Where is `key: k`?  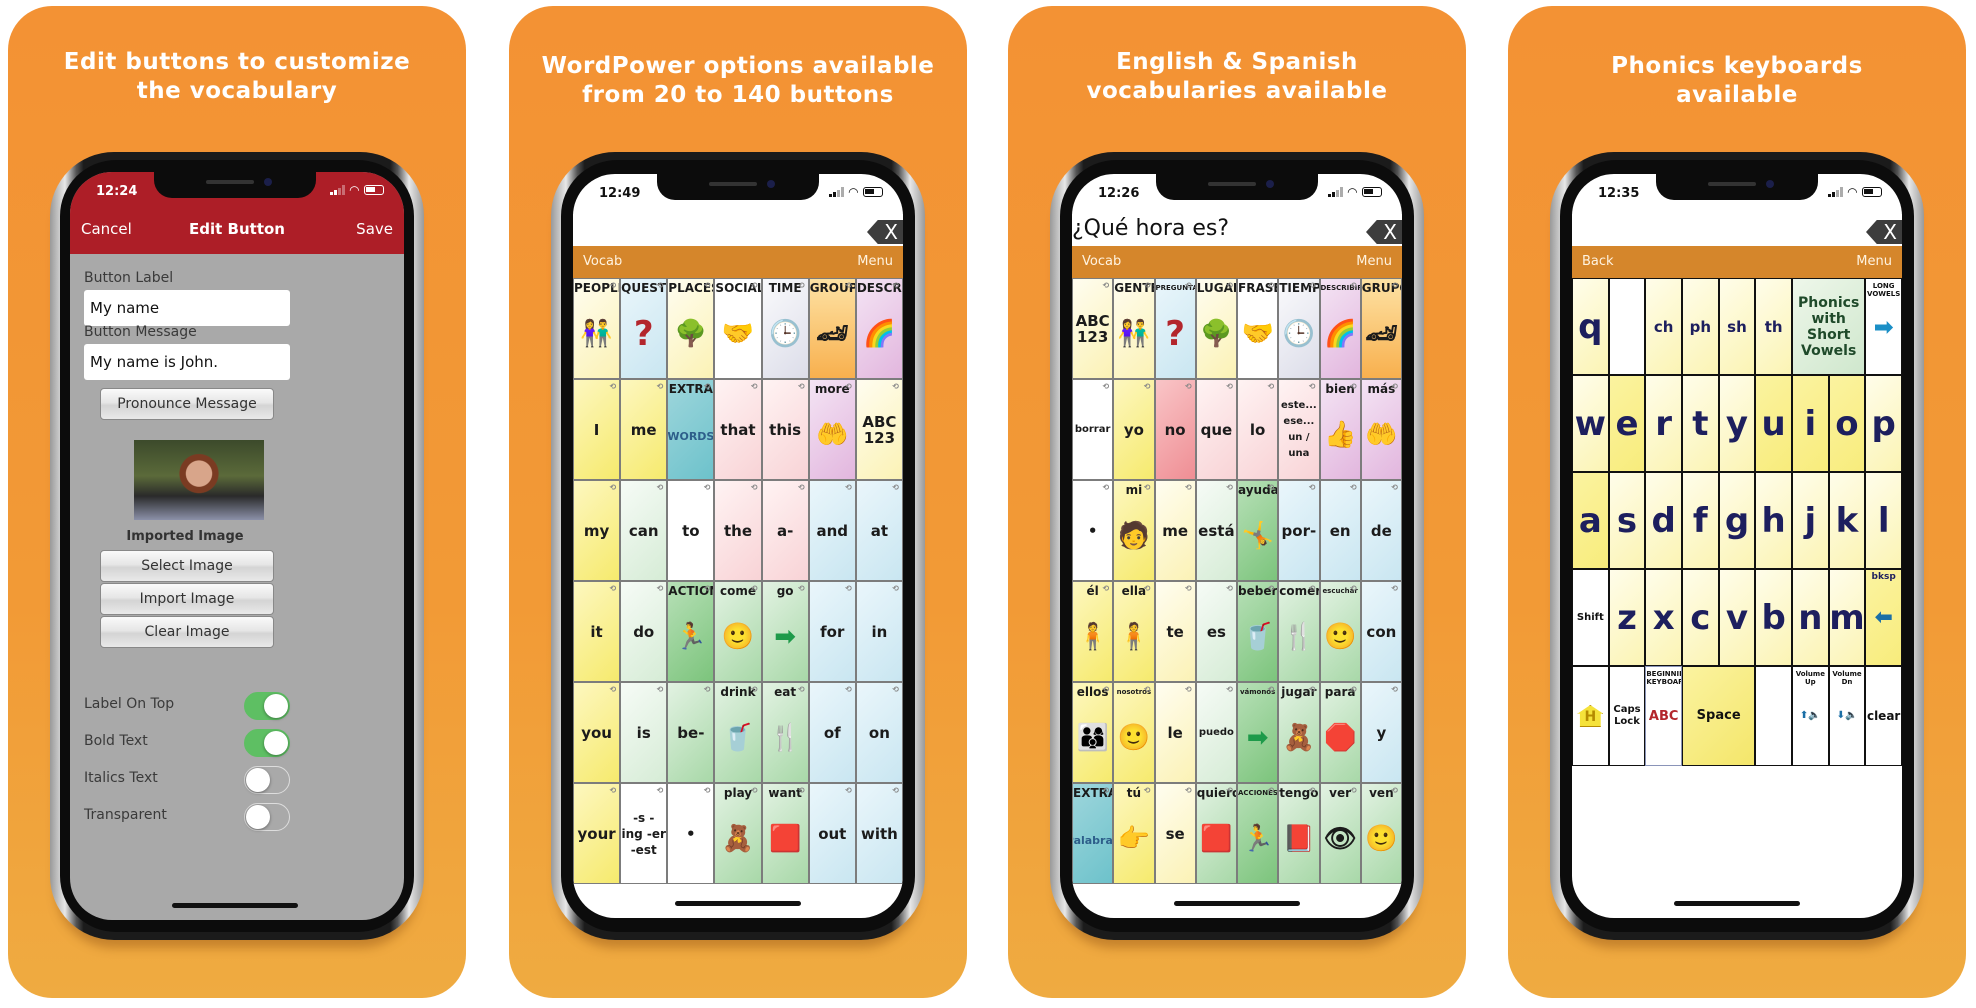
key: k is located at coordinates (1847, 520).